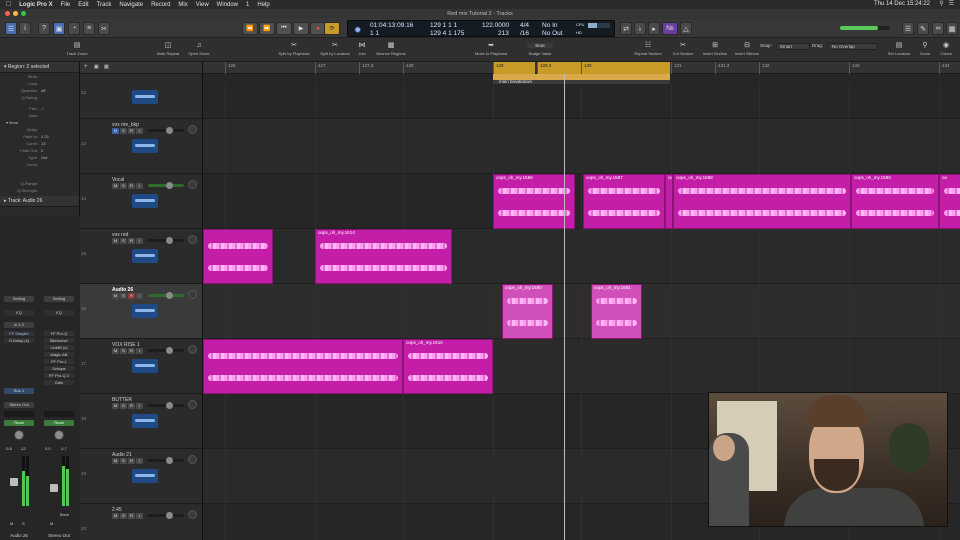 Image resolution: width=960 pixels, height=540 pixels. What do you see at coordinates (865, 28) in the screenshot?
I see `master-volume-slider` at bounding box center [865, 28].